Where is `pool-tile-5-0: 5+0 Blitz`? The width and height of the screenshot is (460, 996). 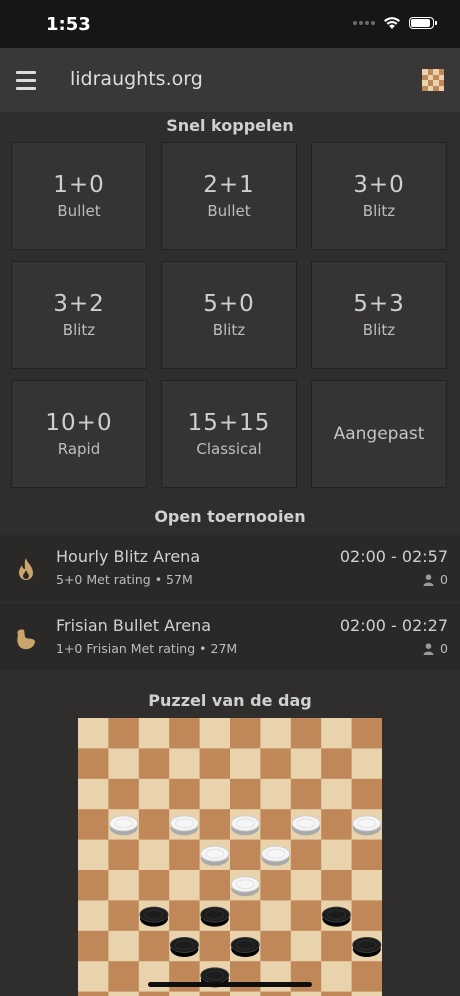 pool-tile-5-0: 5+0 Blitz is located at coordinates (229, 315).